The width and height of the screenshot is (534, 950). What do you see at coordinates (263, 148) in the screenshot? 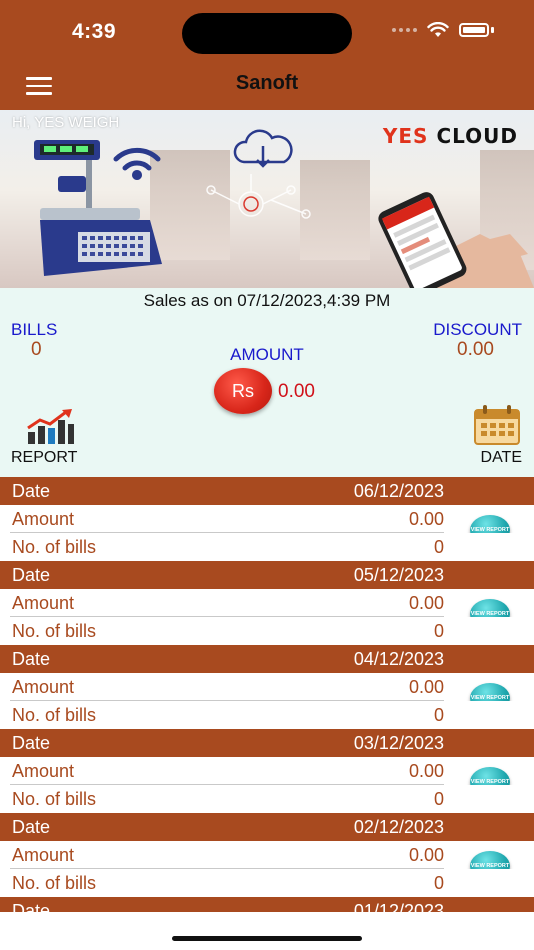
I see `cloud-download-icon` at bounding box center [263, 148].